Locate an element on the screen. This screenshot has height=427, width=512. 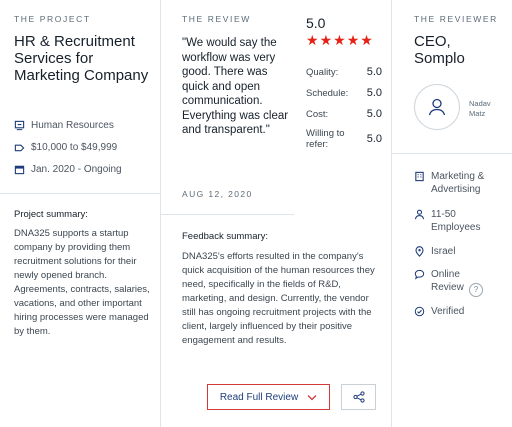
verified-row: Verified is located at coordinates (439, 311).